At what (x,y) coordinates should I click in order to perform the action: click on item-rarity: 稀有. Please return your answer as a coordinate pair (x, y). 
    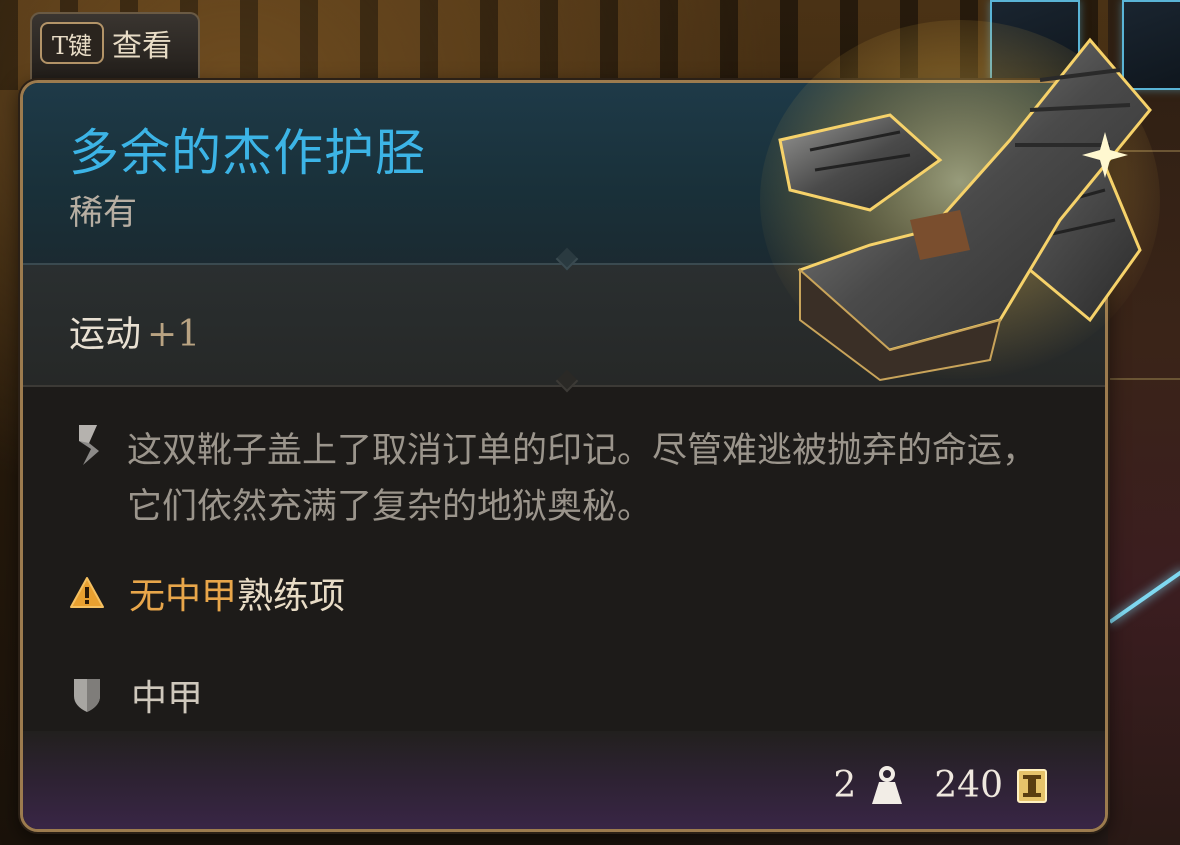
    Looking at the image, I should click on (103, 213).